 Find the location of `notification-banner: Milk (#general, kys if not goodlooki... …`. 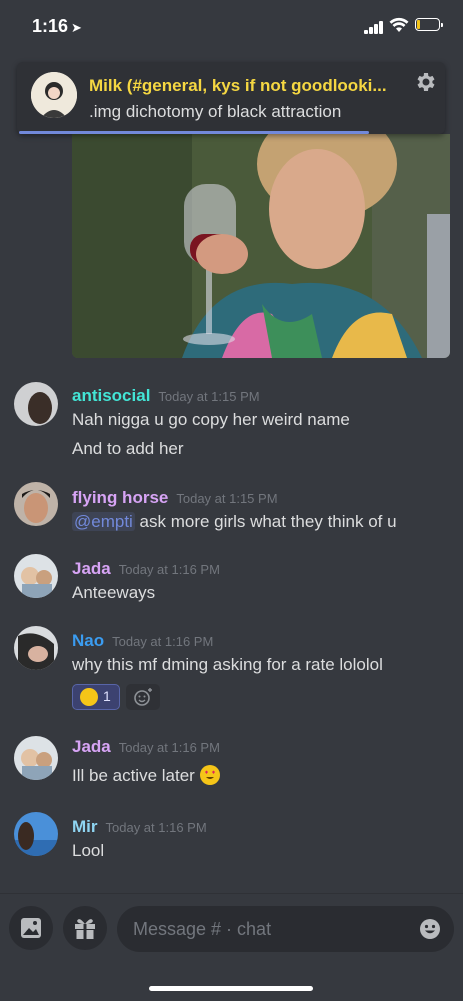

notification-banner: Milk (#general, kys if not goodlooki... … is located at coordinates (231, 98).